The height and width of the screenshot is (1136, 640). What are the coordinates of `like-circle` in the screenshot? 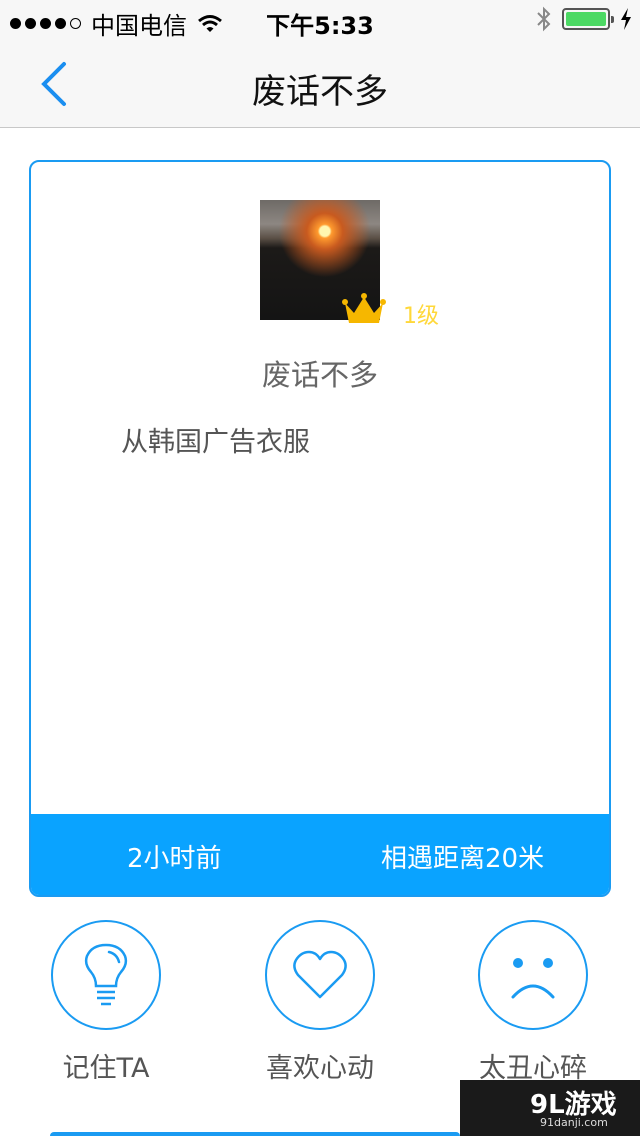 It's located at (320, 975).